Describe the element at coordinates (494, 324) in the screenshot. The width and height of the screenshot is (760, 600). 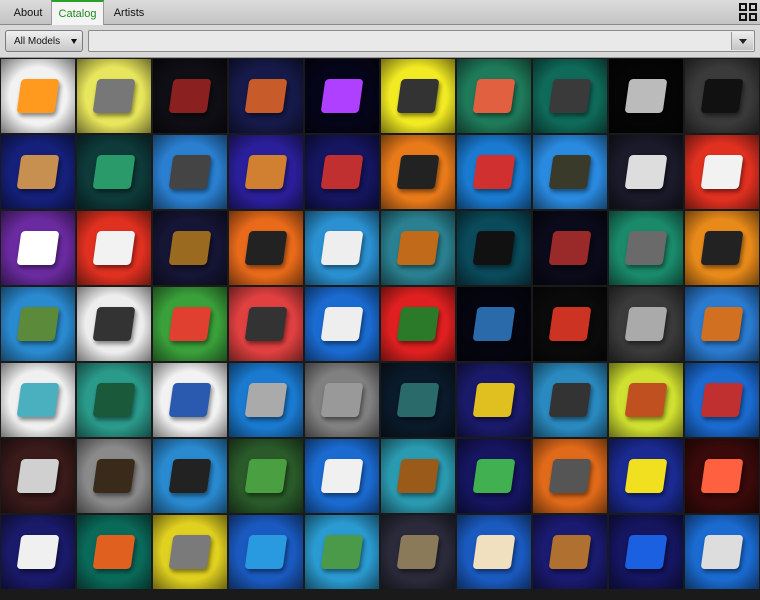
I see `model-tile-space-scene` at that location.